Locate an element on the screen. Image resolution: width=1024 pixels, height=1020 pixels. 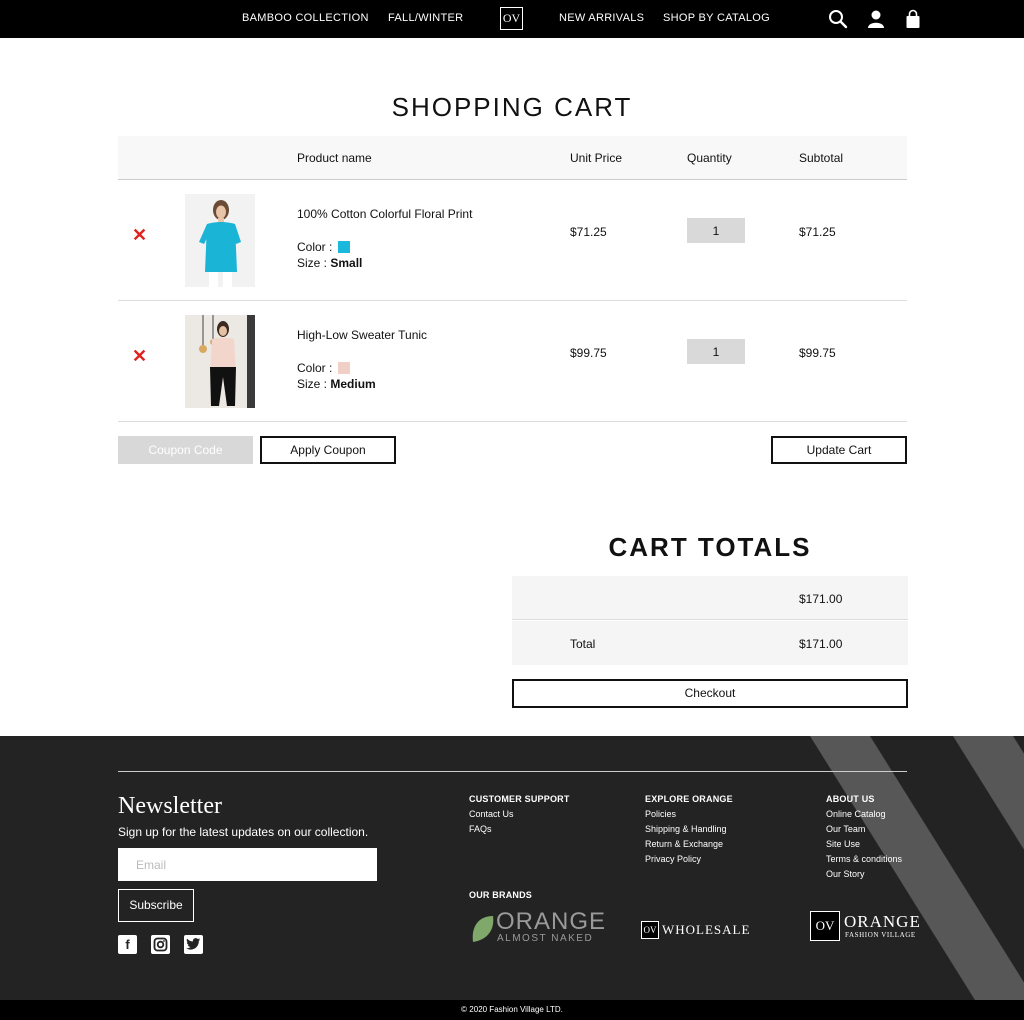
our-brands-heading: OUR BRANDS is located at coordinates (501, 895).